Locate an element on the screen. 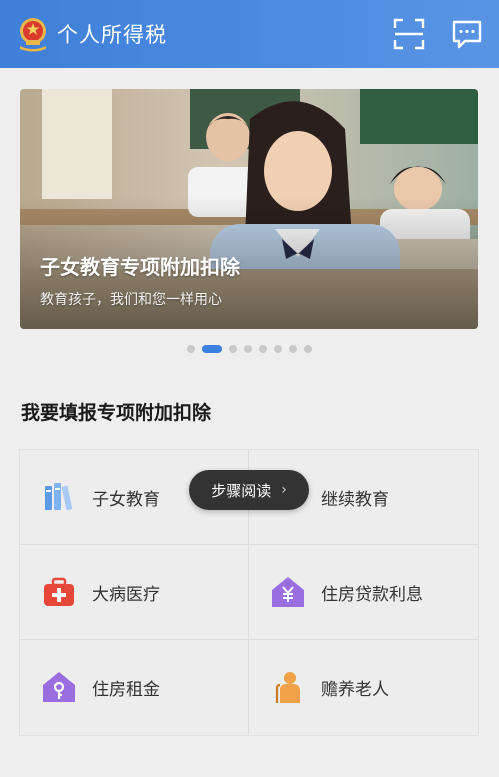 Image resolution: width=499 pixels, height=777 pixels. app-title: 个人所得税 is located at coordinates (112, 35).